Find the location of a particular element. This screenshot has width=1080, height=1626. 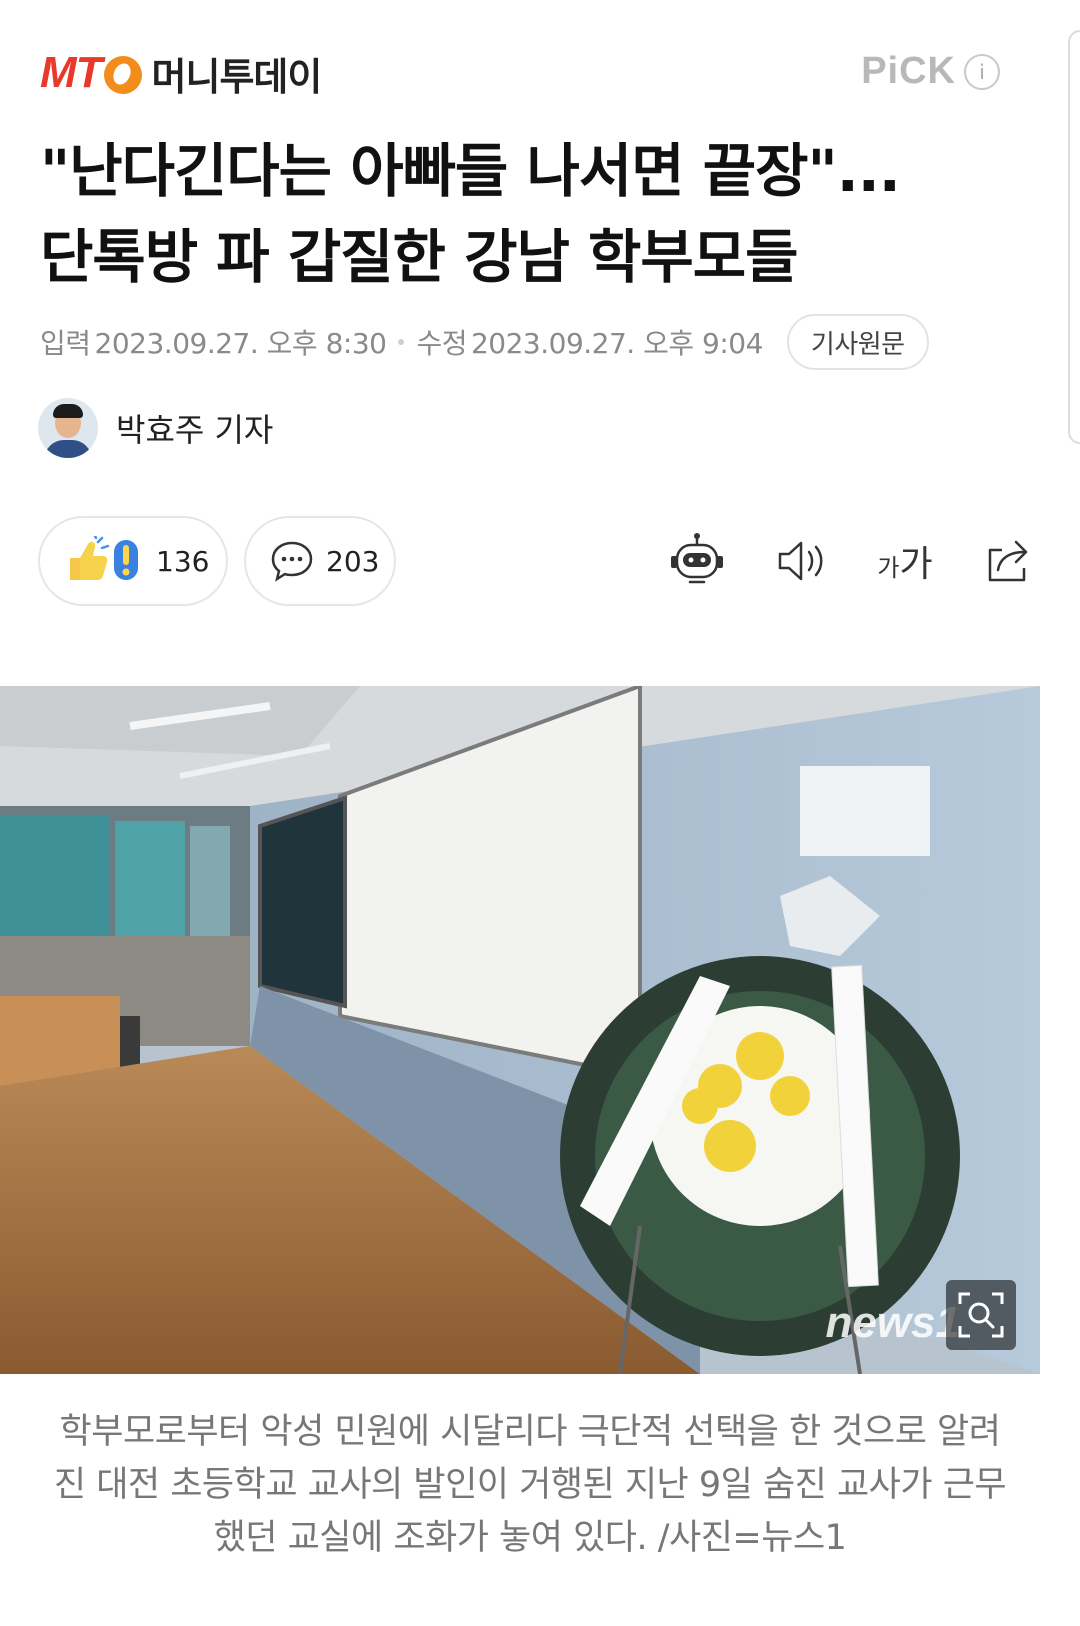

title-line-2: 단톡방 파 갑질한 강남 학부모들 is located at coordinates (419, 257).